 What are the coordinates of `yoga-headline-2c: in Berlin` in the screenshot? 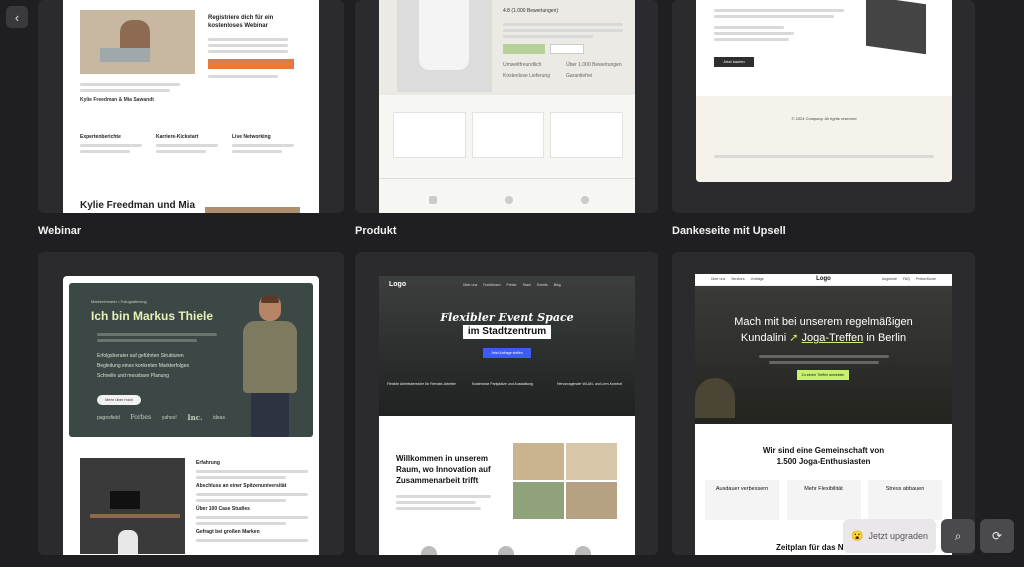 It's located at (886, 338).